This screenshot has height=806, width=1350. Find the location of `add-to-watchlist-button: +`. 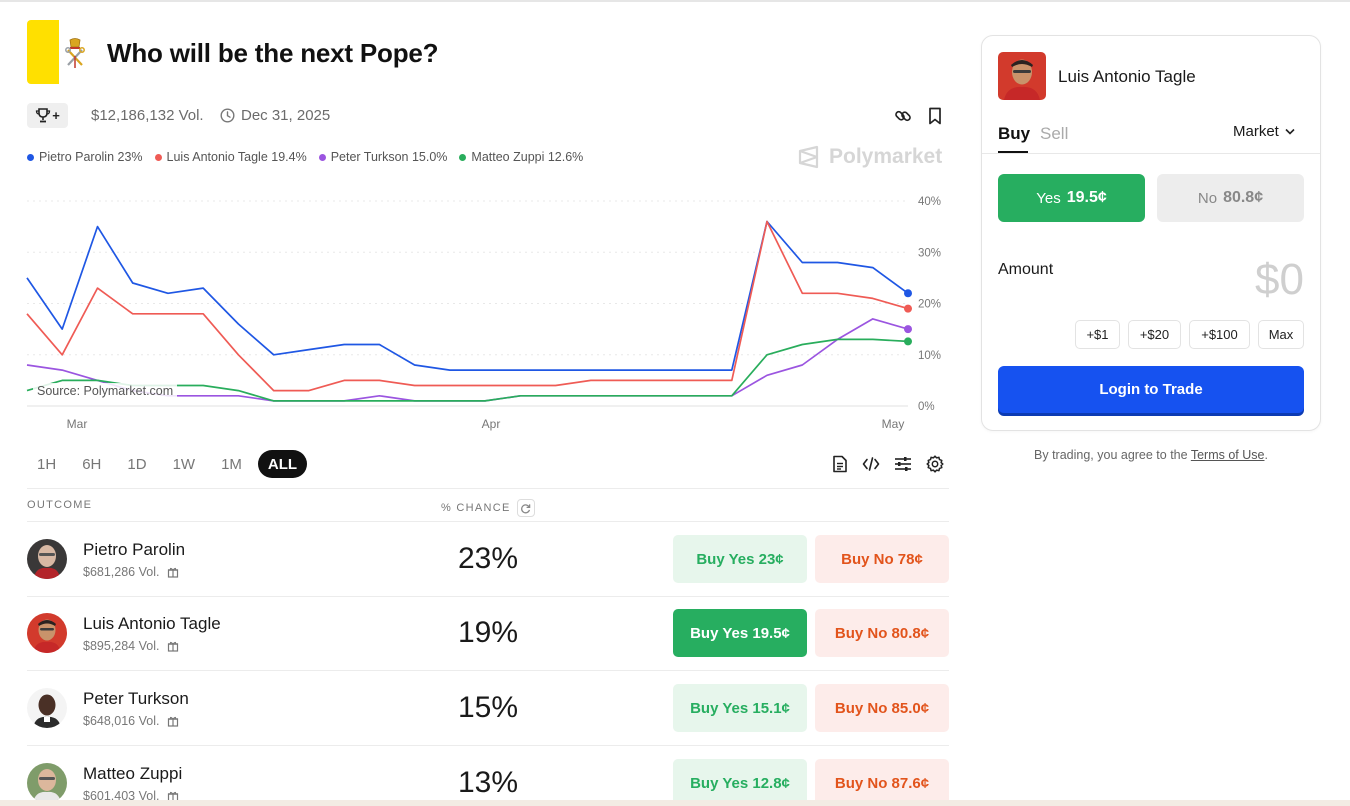

add-to-watchlist-button: + is located at coordinates (47, 115).